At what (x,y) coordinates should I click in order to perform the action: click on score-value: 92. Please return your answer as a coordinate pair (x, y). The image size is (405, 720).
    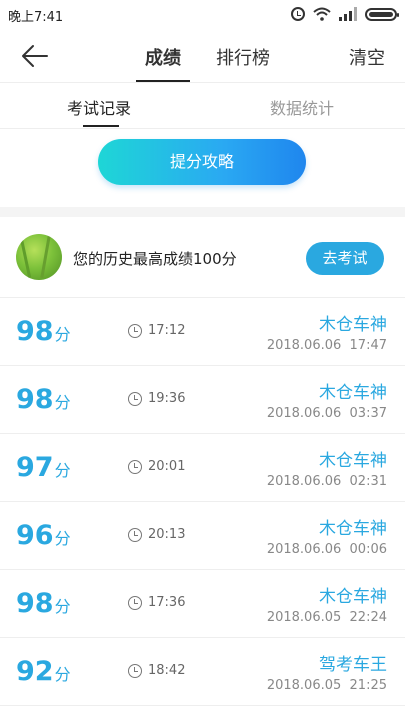
    Looking at the image, I should click on (35, 671).